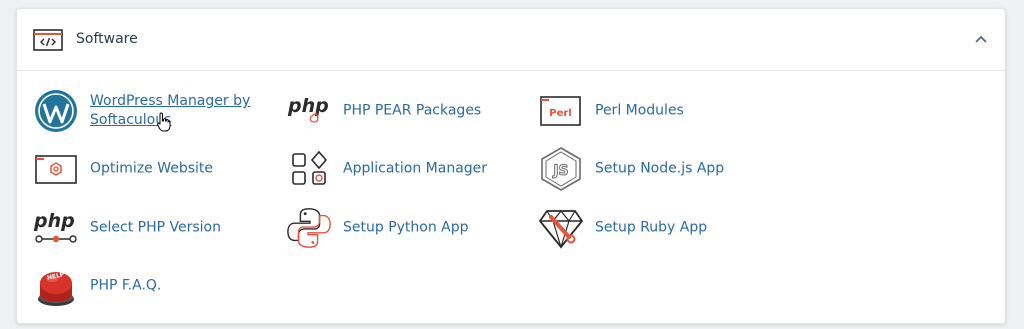 This screenshot has height=329, width=1024. Describe the element at coordinates (152, 168) in the screenshot. I see `item-label: Optimize Website` at that location.